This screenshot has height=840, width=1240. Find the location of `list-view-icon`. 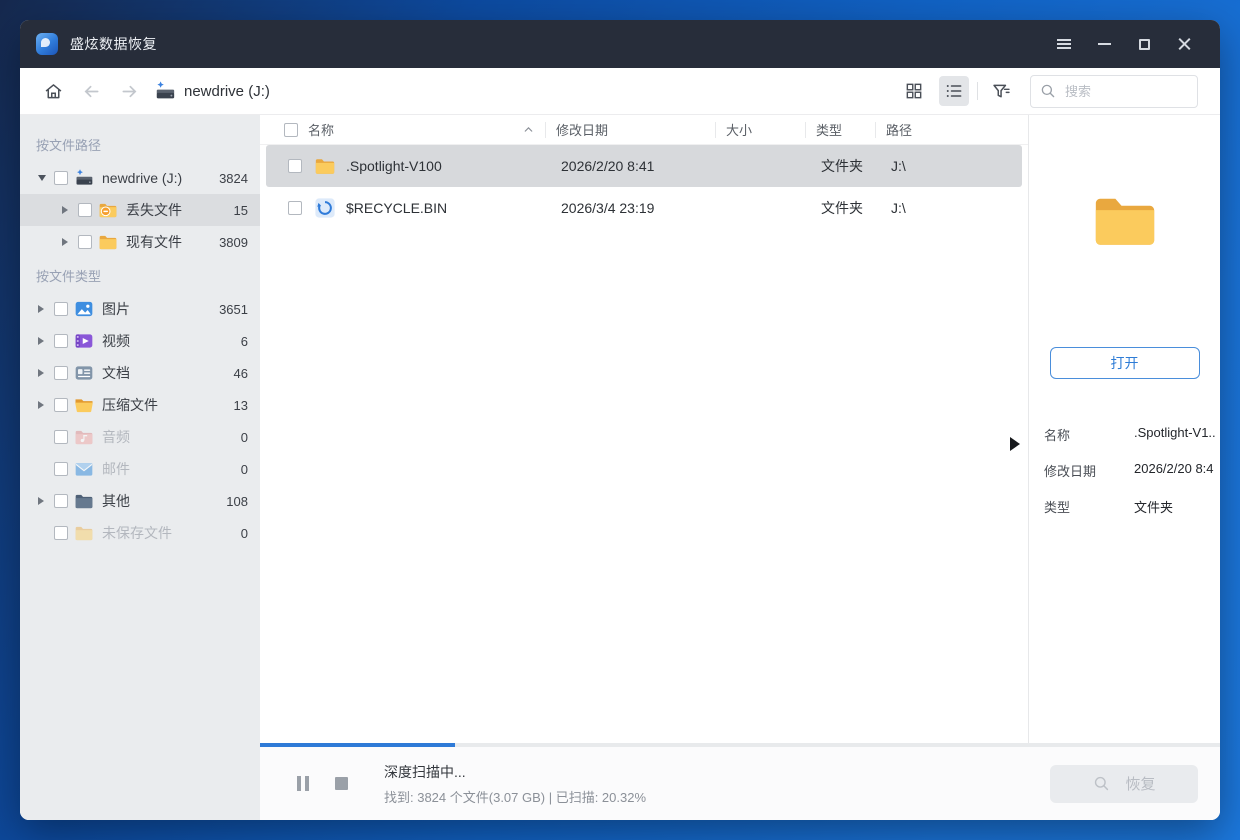

list-view-icon is located at coordinates (954, 91).